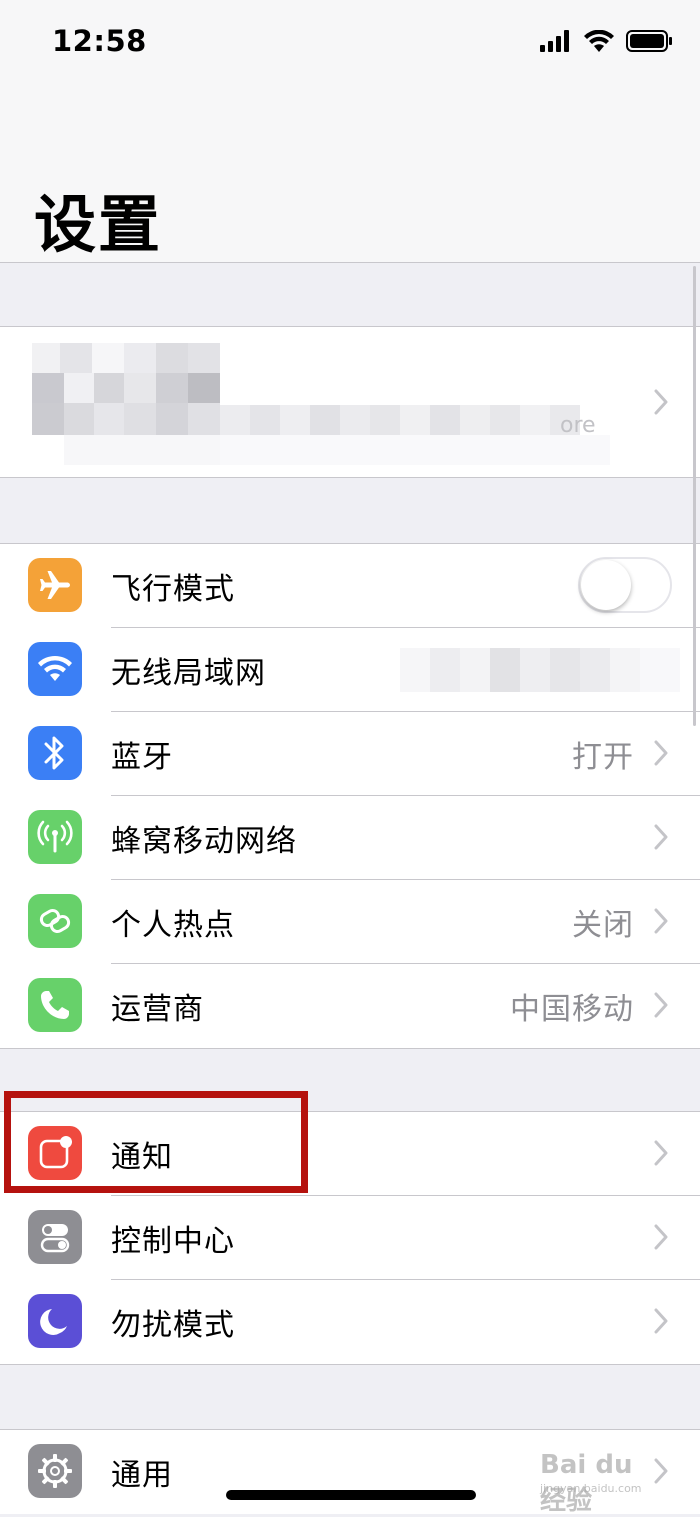  I want to click on row-value: 关闭, so click(603, 925).